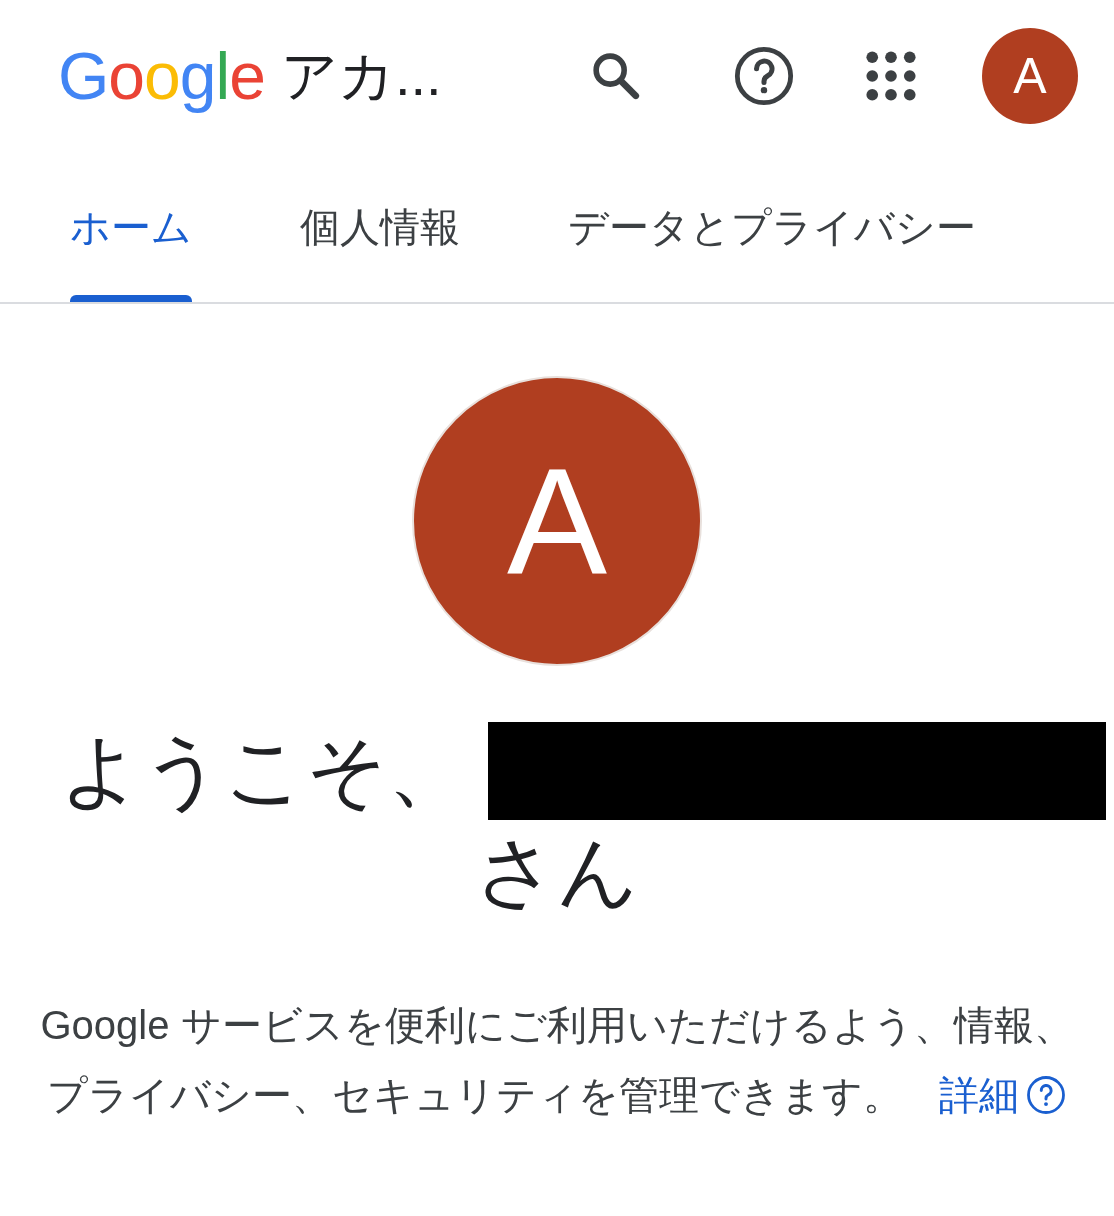 The height and width of the screenshot is (1216, 1114). Describe the element at coordinates (772, 227) in the screenshot. I see `nav-tab: データとプライバシー` at that location.